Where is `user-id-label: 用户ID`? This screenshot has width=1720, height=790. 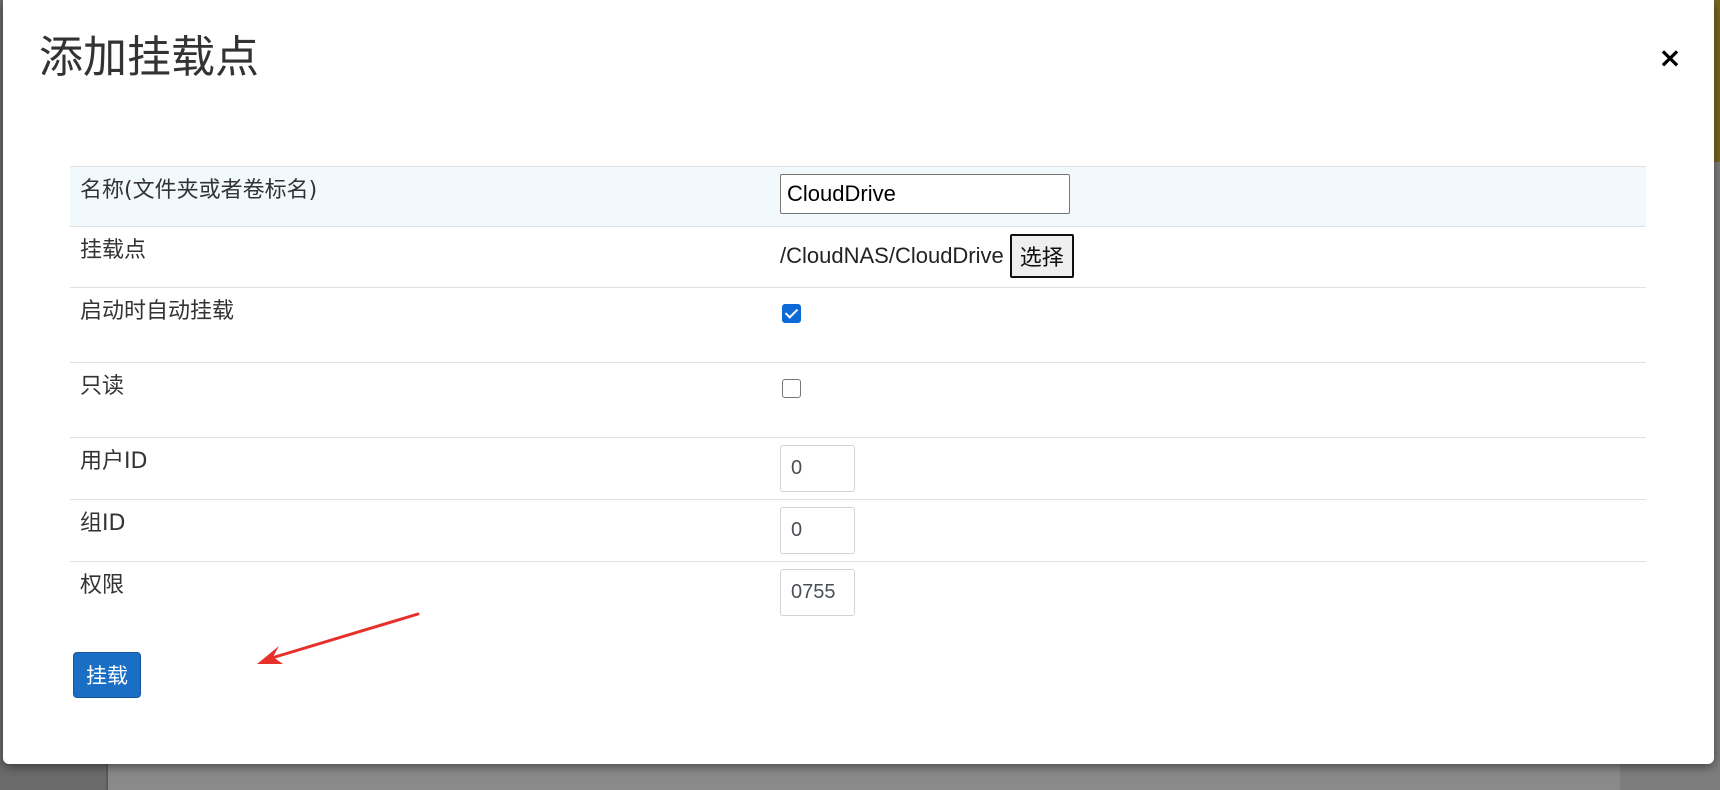 user-id-label: 用户ID is located at coordinates (114, 461).